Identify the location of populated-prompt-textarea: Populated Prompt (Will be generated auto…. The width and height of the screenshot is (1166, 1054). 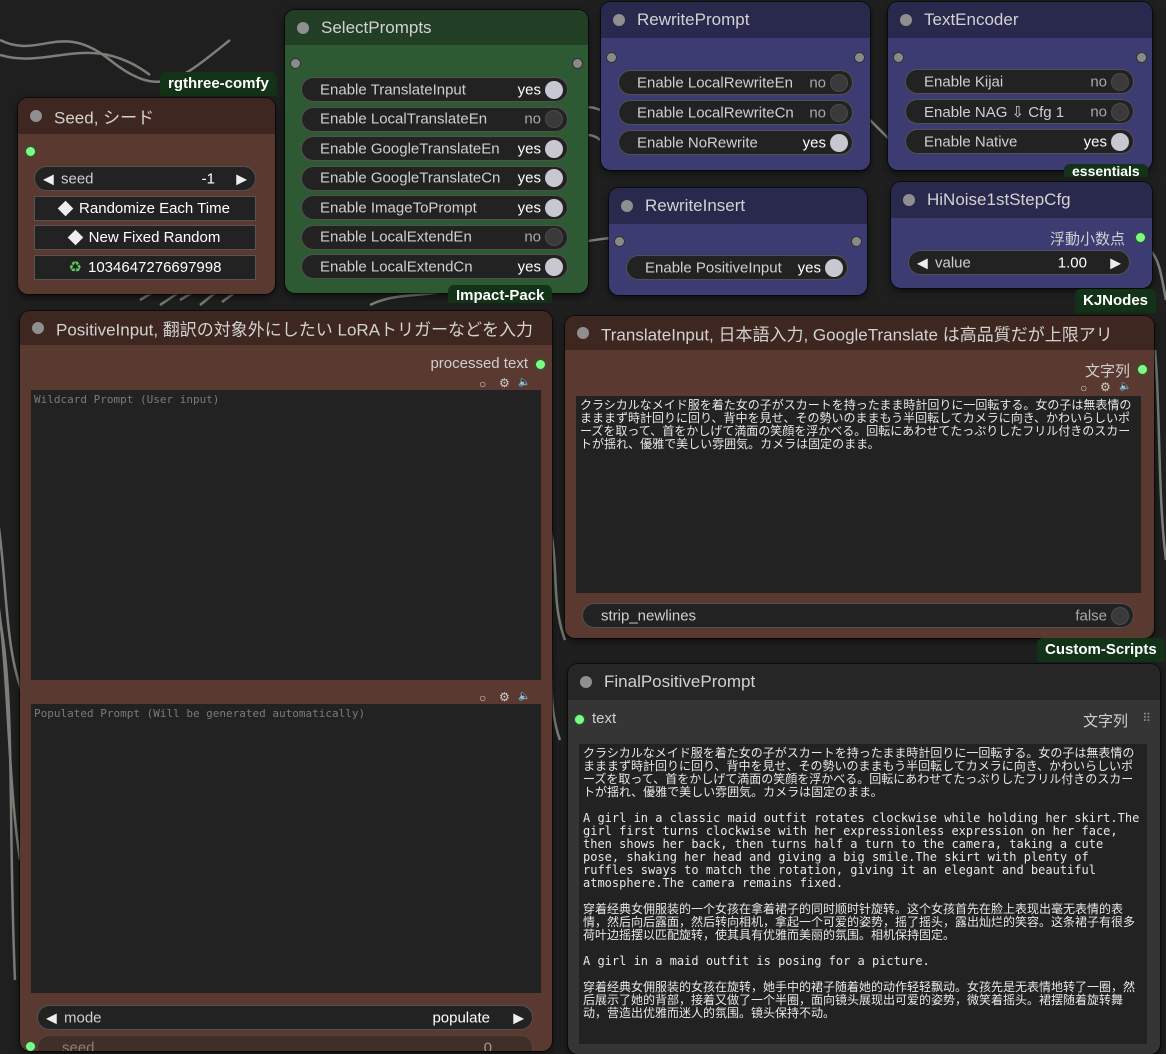
(286, 848).